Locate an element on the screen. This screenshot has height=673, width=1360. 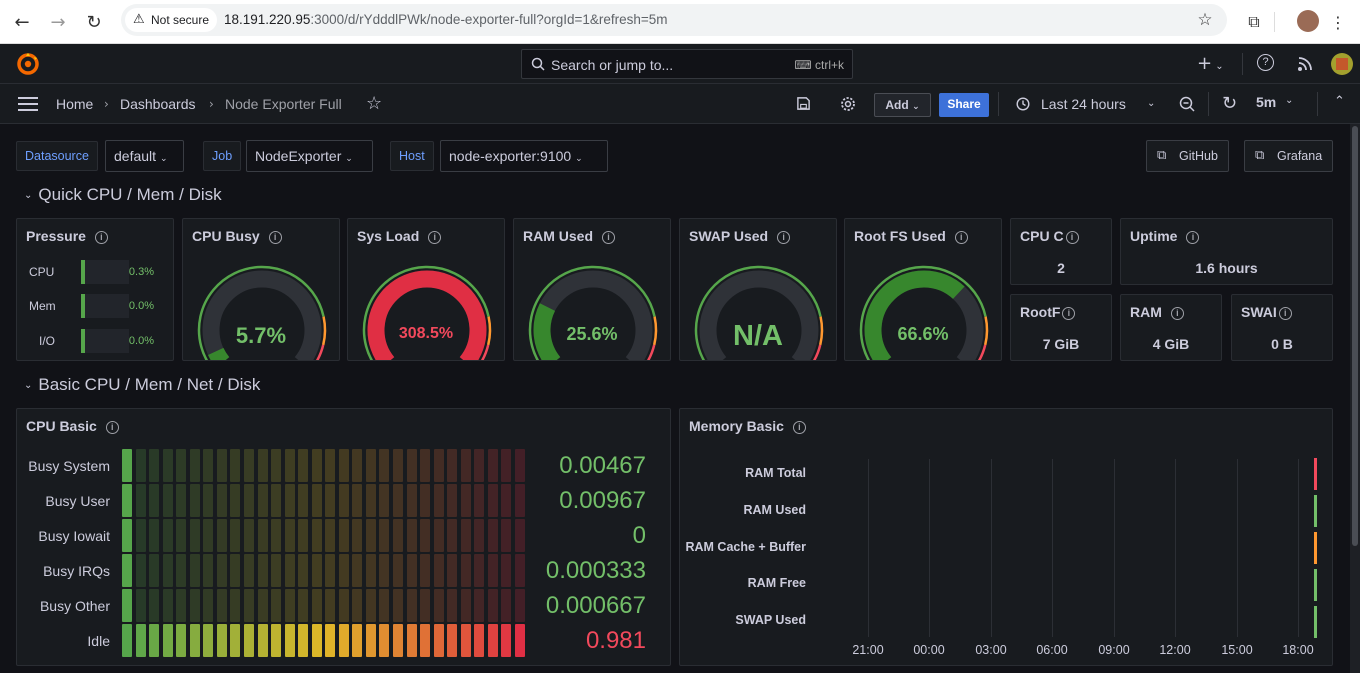
breadcrumb-home: Home is located at coordinates (74, 104).